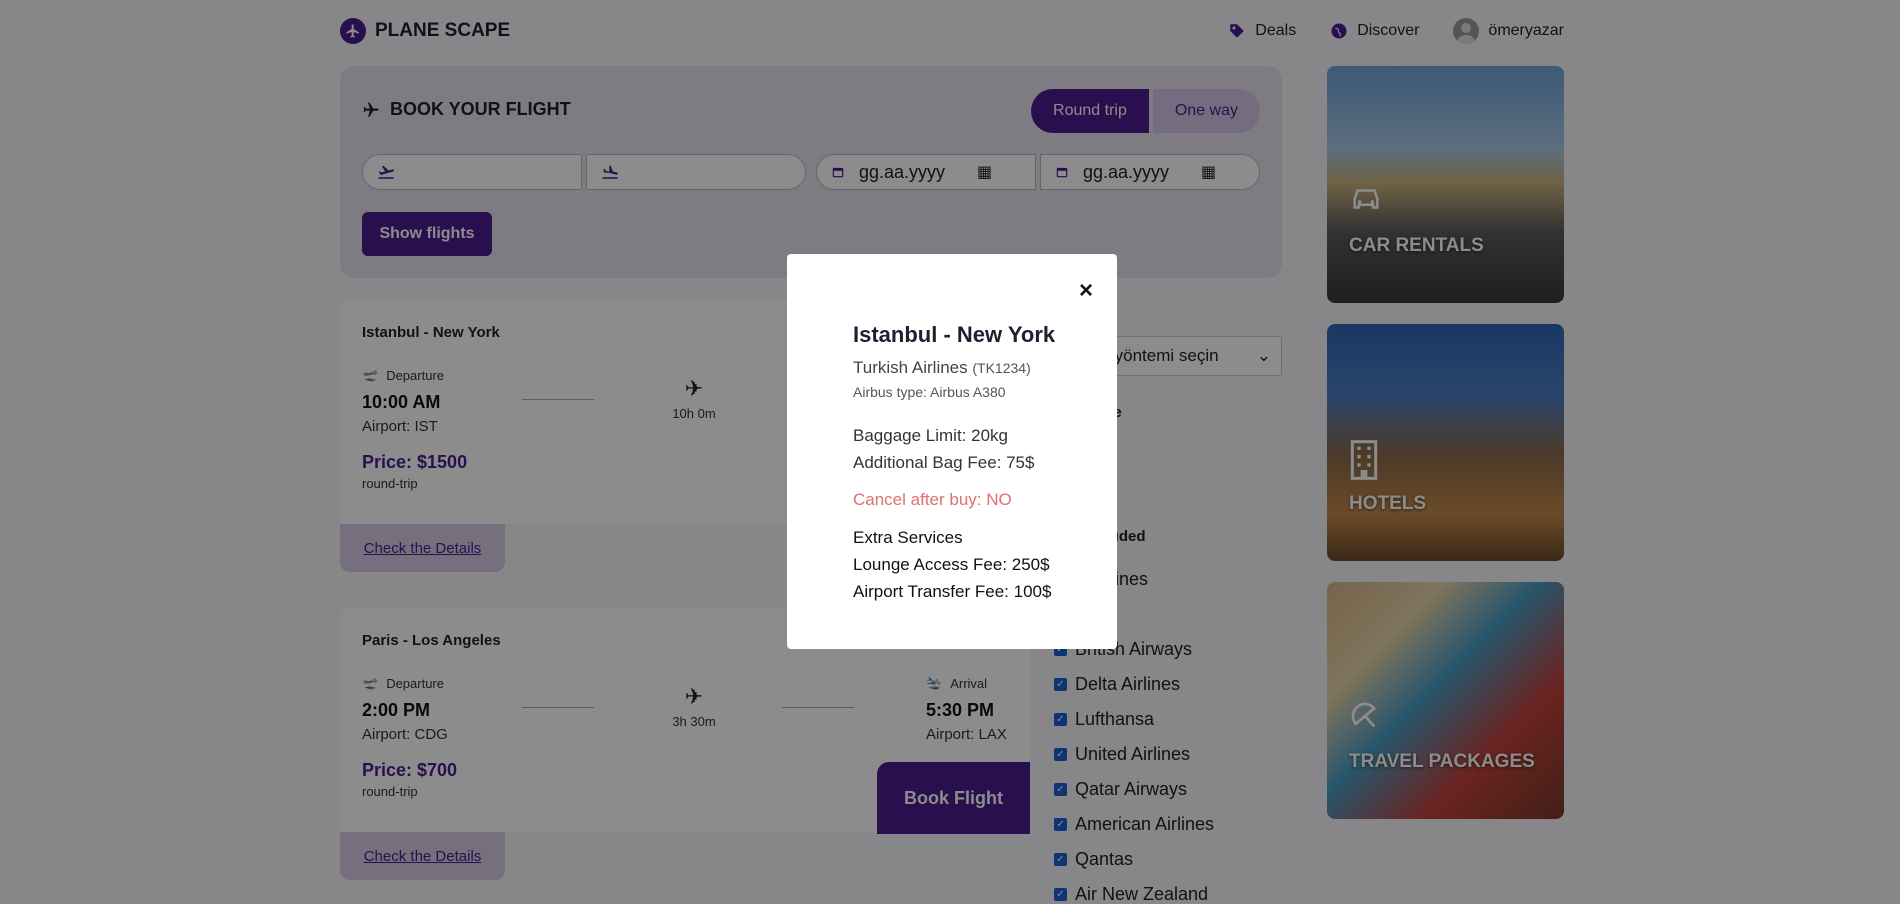 This screenshot has width=1900, height=904. What do you see at coordinates (908, 537) in the screenshot?
I see `extra-services-title: Extra Services` at bounding box center [908, 537].